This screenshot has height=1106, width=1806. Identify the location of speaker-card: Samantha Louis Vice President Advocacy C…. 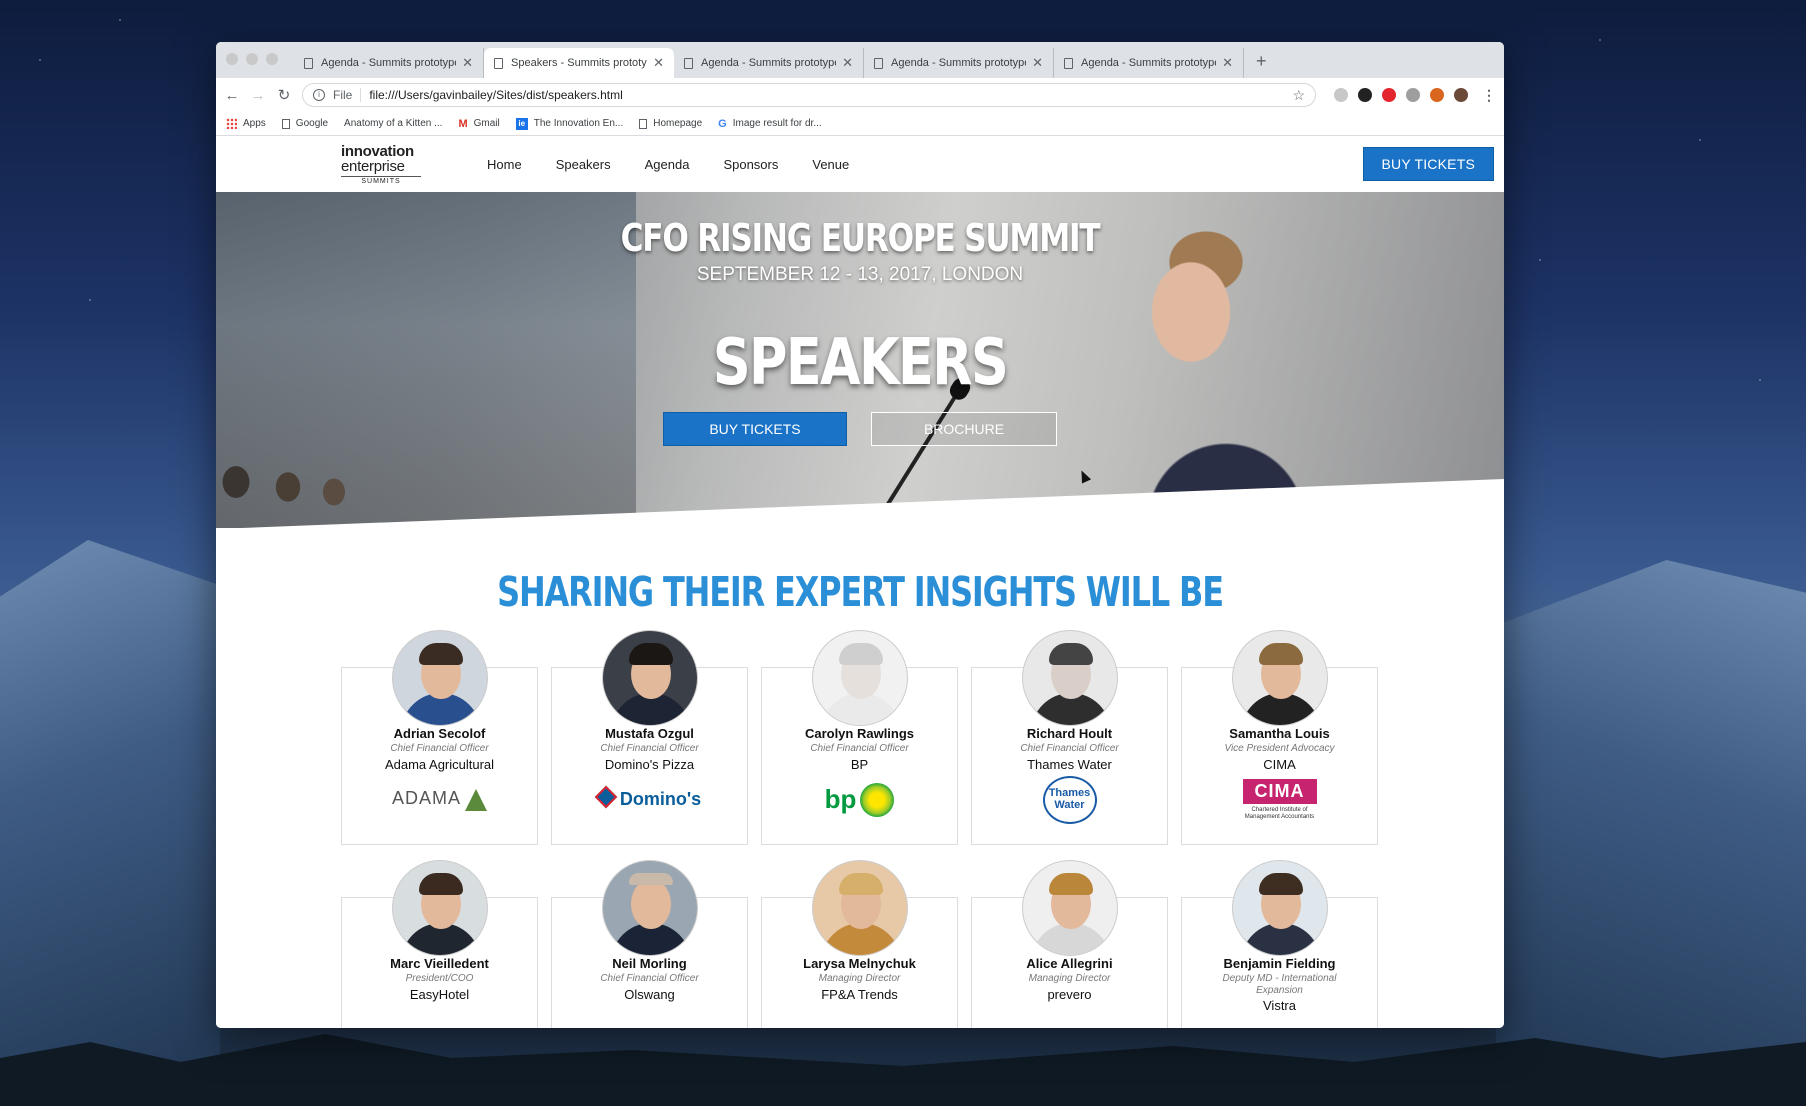
(1279, 737).